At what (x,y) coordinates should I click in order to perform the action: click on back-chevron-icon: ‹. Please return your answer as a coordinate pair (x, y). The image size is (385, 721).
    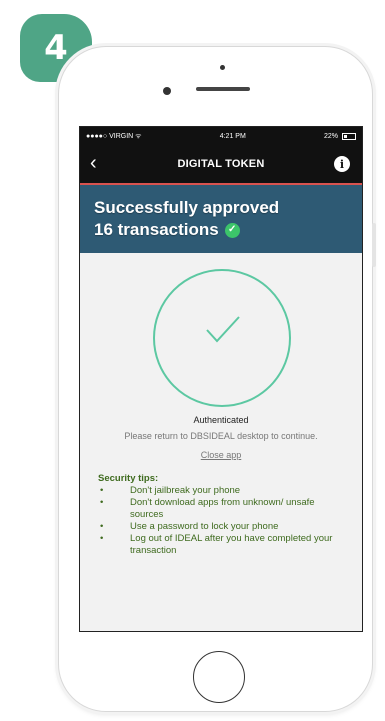
    Looking at the image, I should click on (93, 163).